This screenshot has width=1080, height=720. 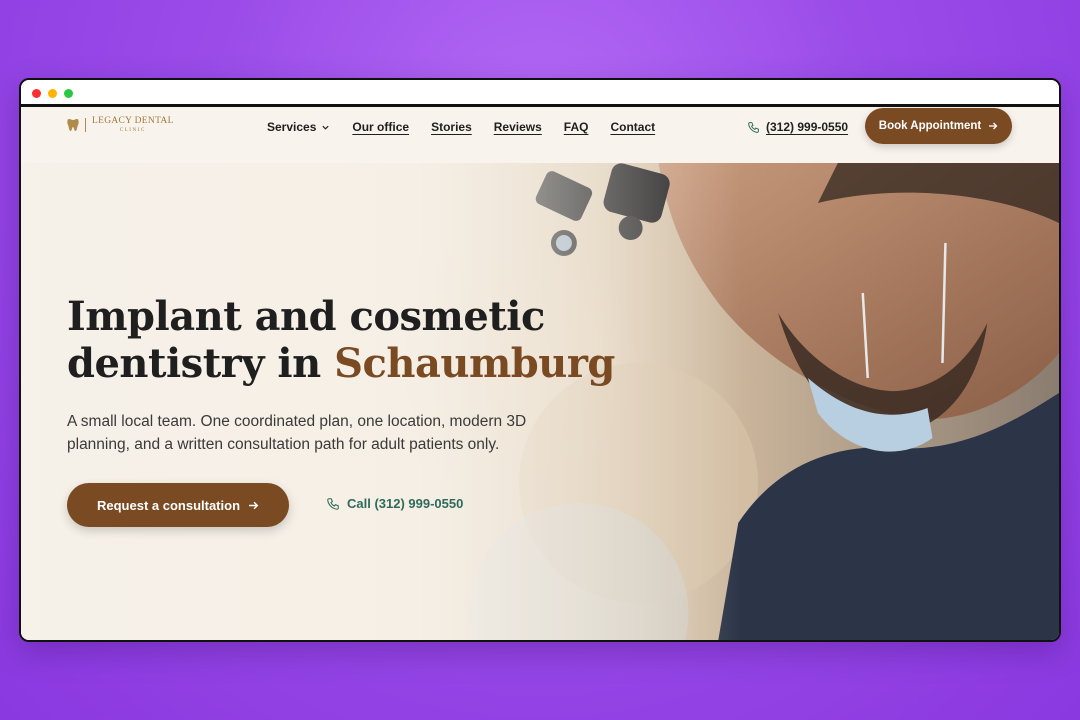 I want to click on close-window-button, so click(x=36, y=93).